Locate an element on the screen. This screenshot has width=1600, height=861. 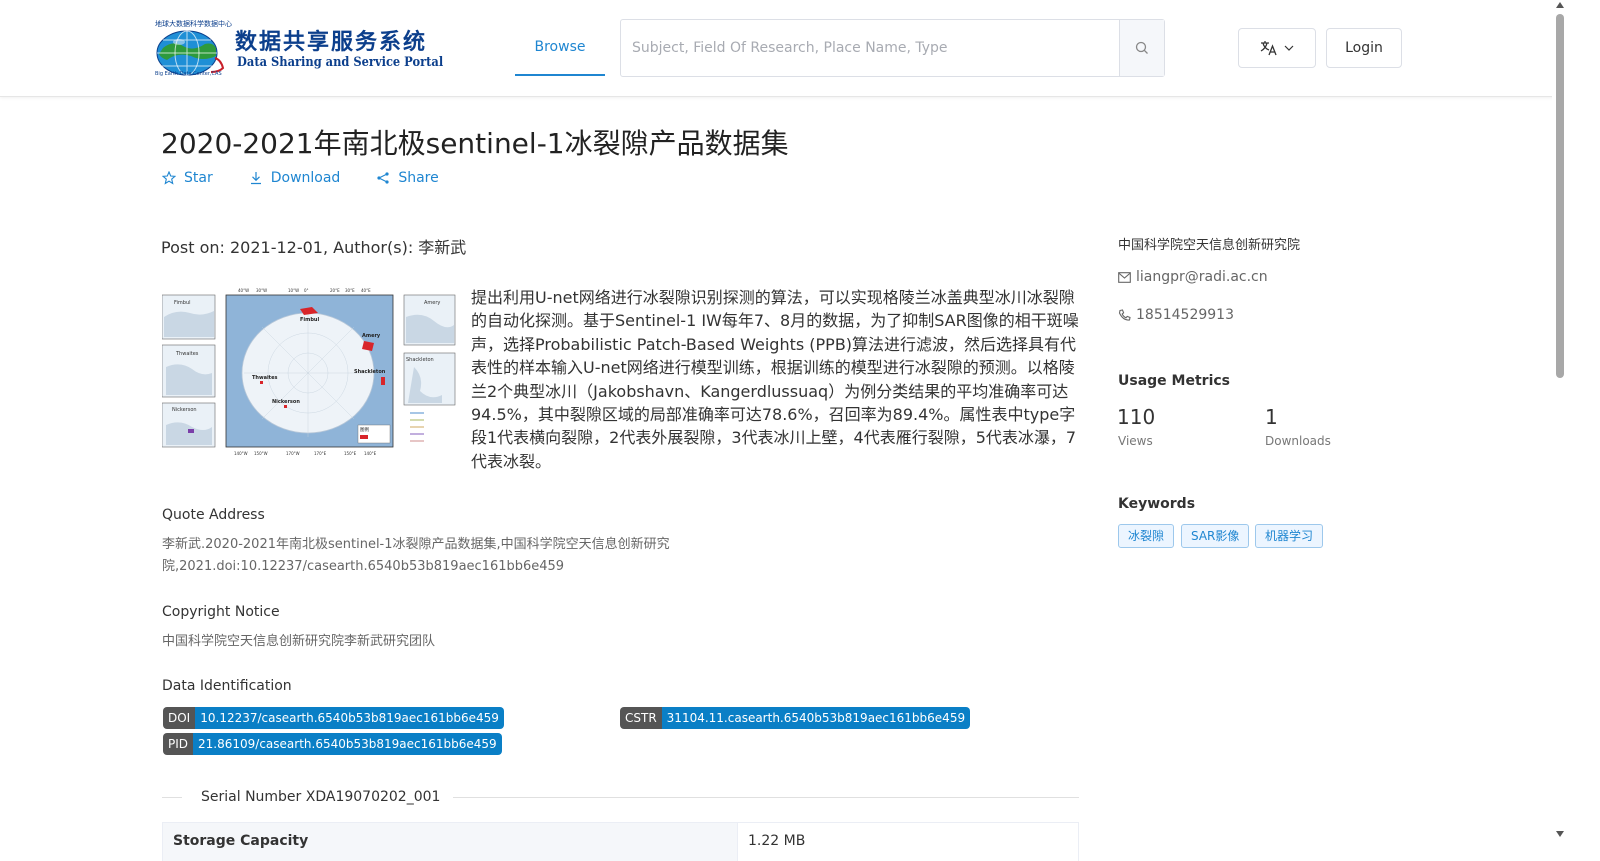
copyright-text: 中国科学院空天信息创新研究院李新武研究团队 is located at coordinates (299, 641).